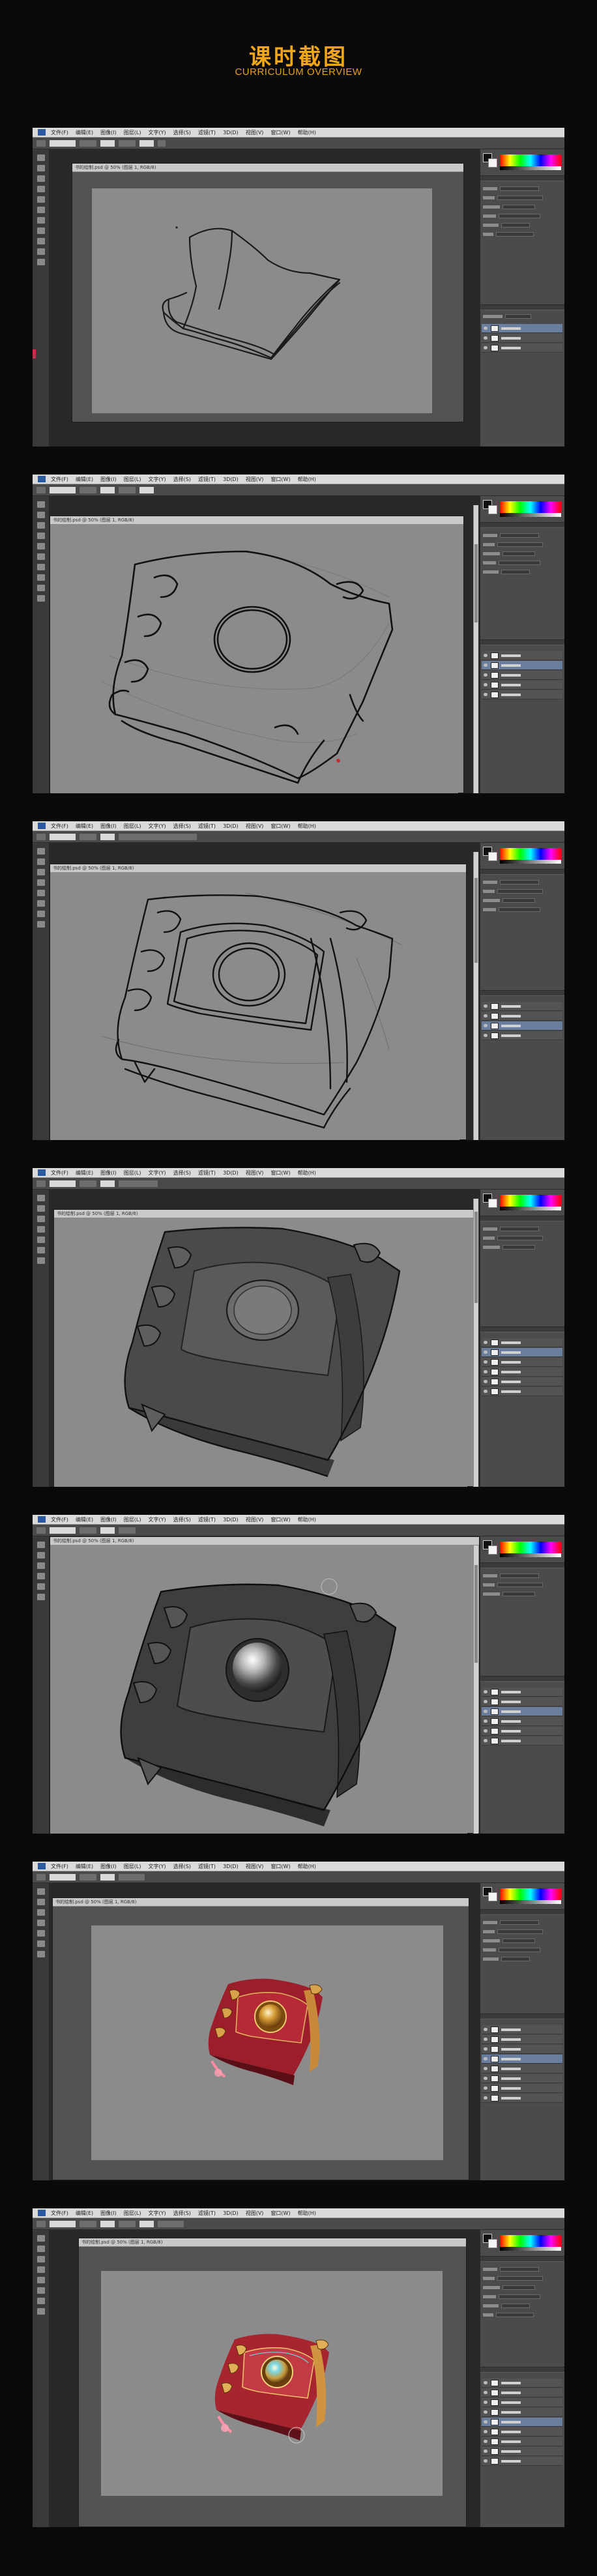  Describe the element at coordinates (41, 1250) in the screenshot. I see `gradient-tool-icon` at that location.